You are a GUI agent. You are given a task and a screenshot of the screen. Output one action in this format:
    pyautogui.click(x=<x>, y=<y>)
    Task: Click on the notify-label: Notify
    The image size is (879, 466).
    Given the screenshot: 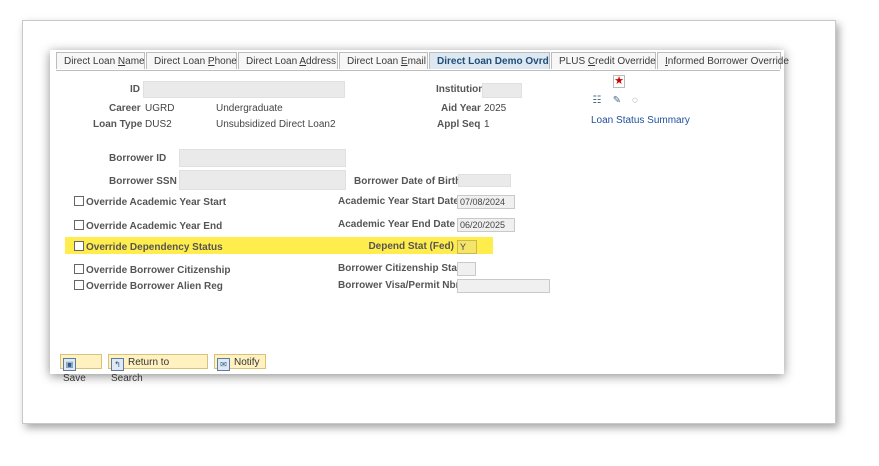 What is the action you would take?
    pyautogui.click(x=247, y=362)
    